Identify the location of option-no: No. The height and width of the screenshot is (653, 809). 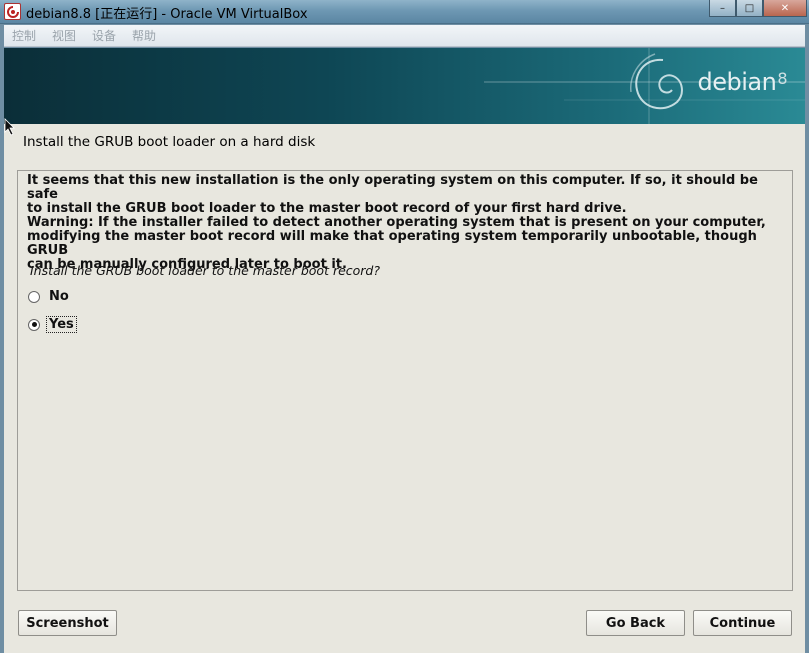
(49, 296).